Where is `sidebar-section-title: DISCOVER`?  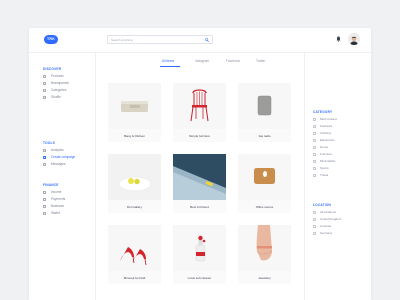 sidebar-section-title: DISCOVER is located at coordinates (52, 69).